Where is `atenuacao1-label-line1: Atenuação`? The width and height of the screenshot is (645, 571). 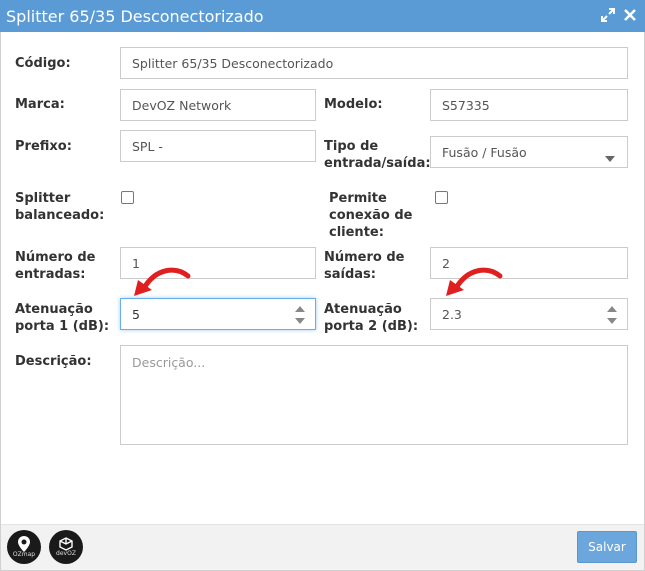 atenuacao1-label-line1: Atenuação is located at coordinates (54, 309).